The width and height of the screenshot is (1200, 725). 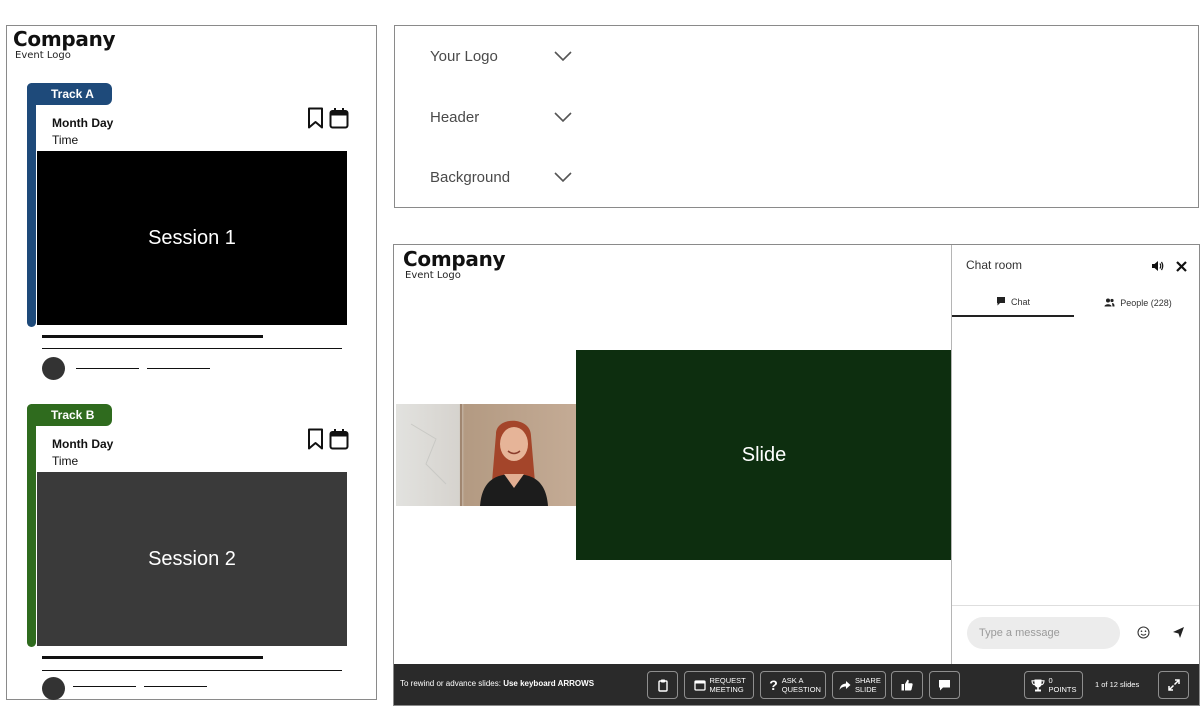 I want to click on chat-header-actions, so click(x=1169, y=268).